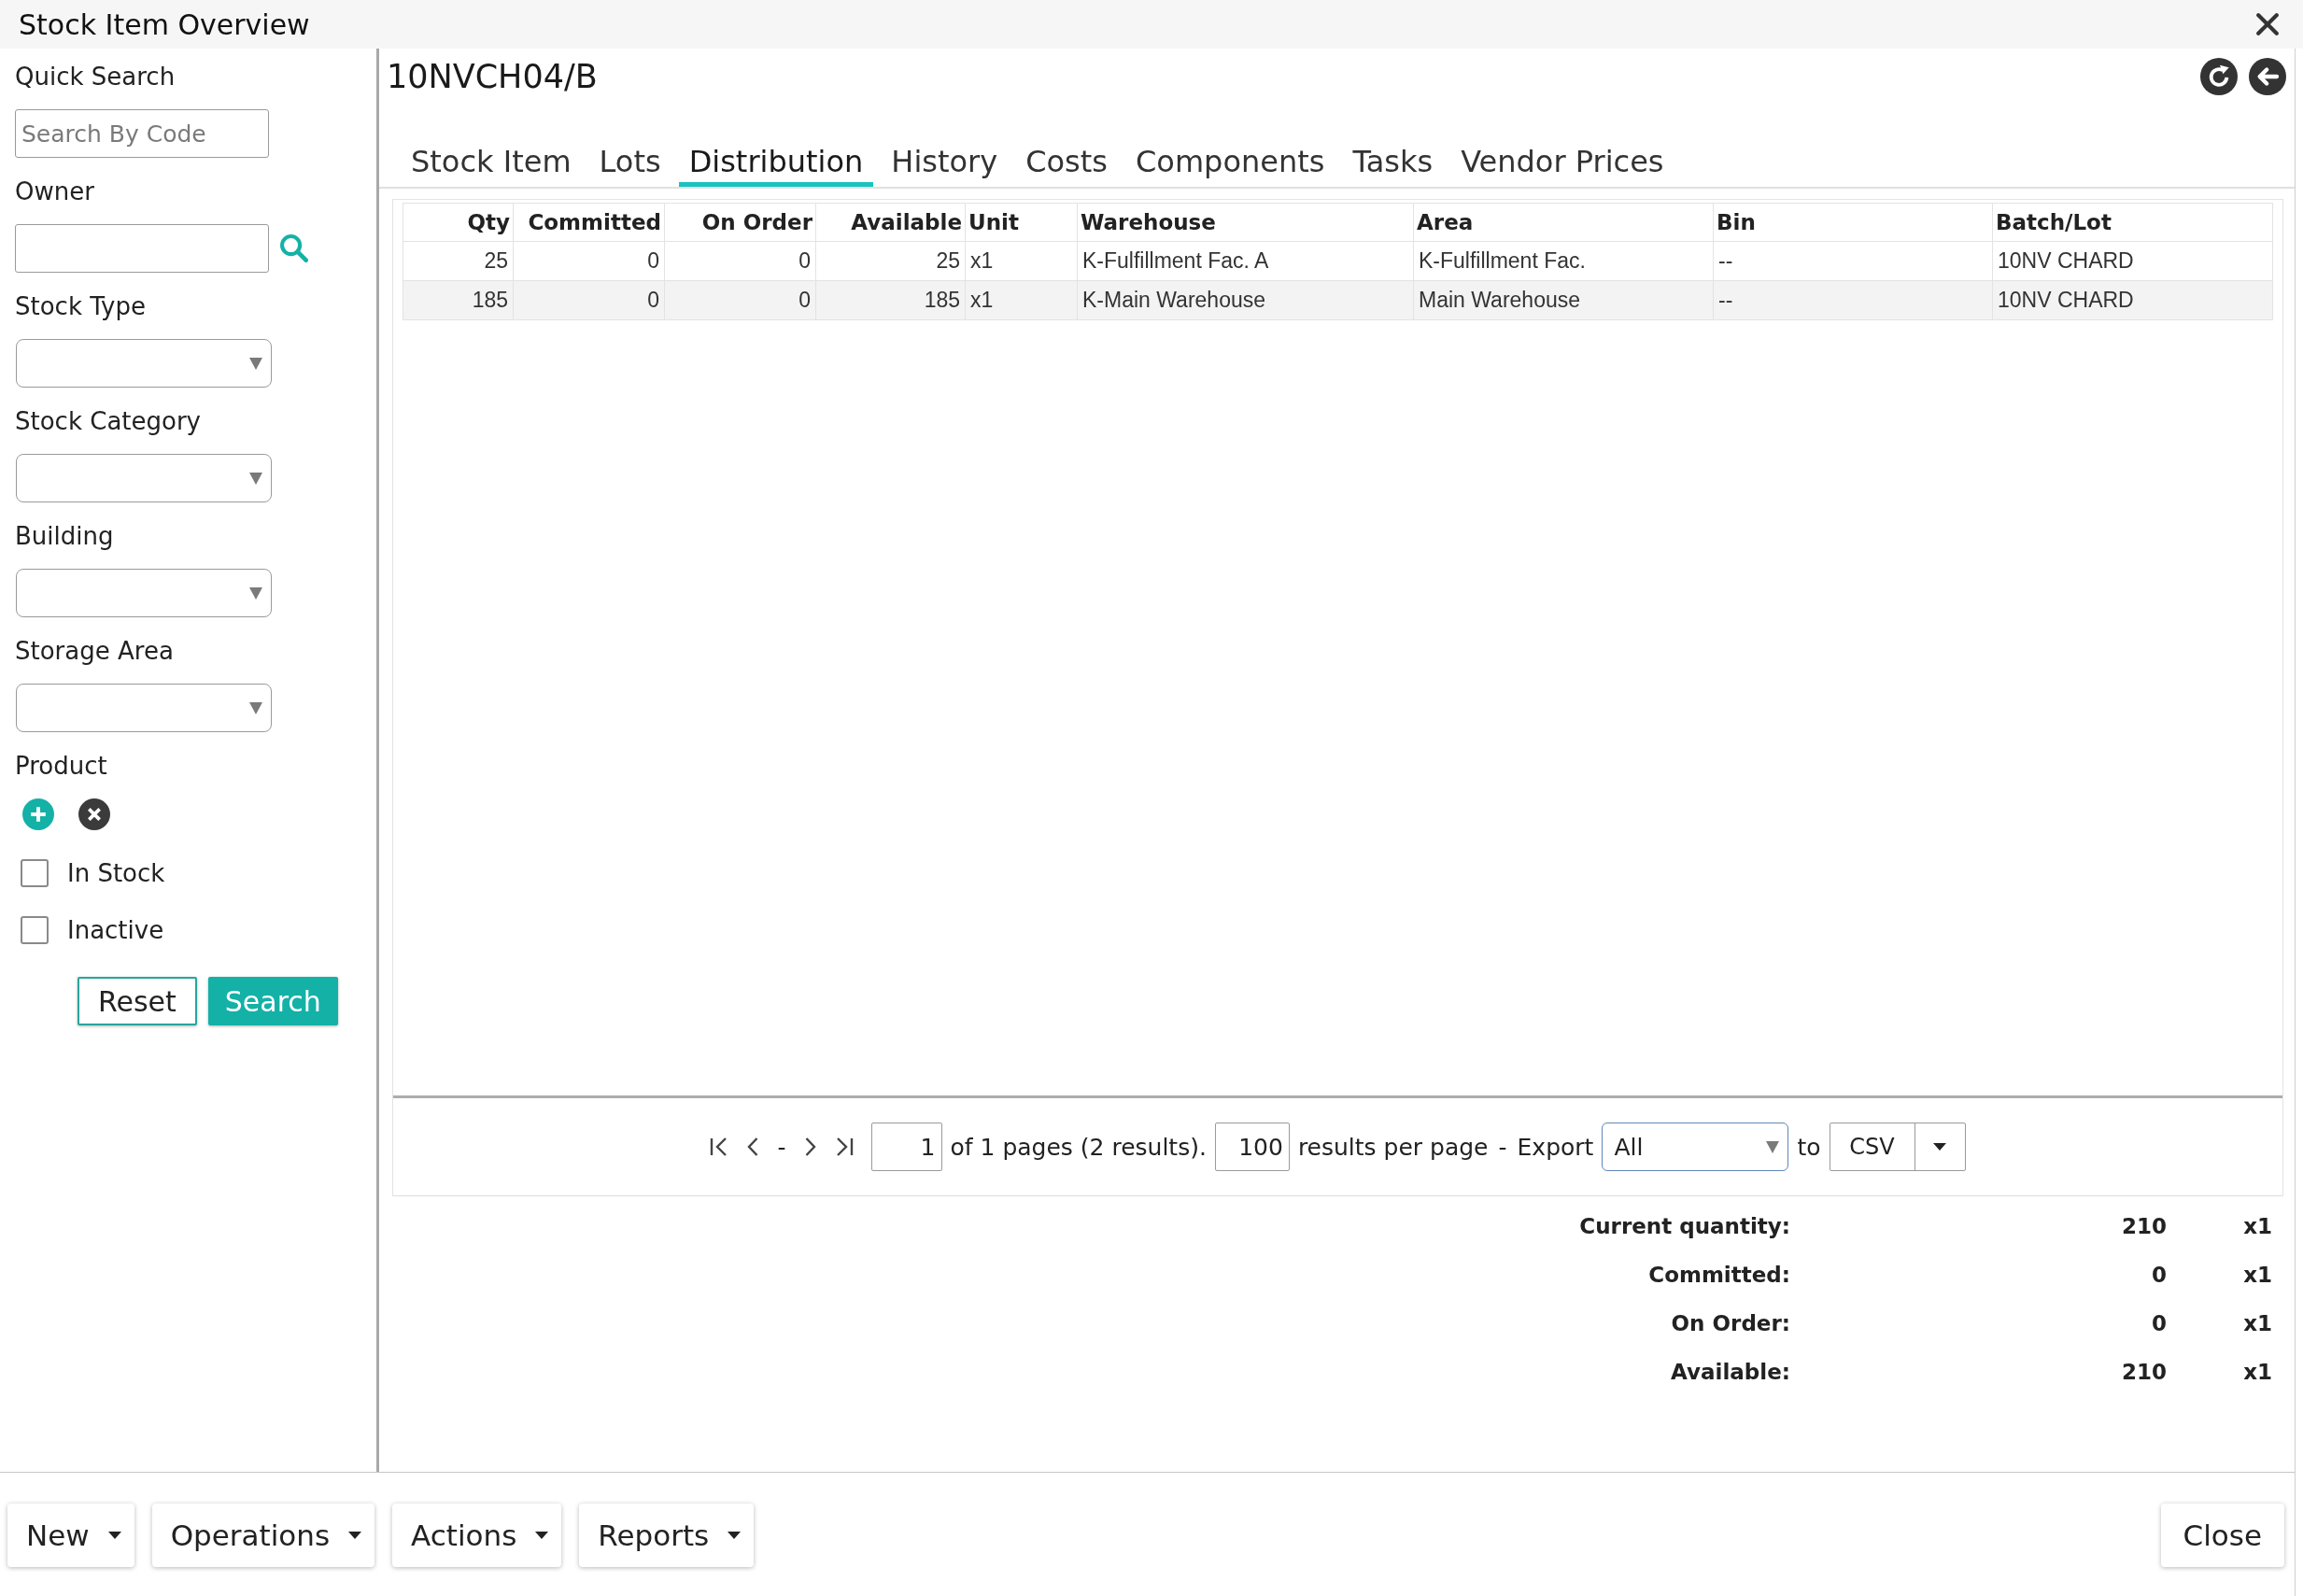 This screenshot has height=1596, width=2303. Describe the element at coordinates (1809, 1147) in the screenshot. I see `to-label: to` at that location.